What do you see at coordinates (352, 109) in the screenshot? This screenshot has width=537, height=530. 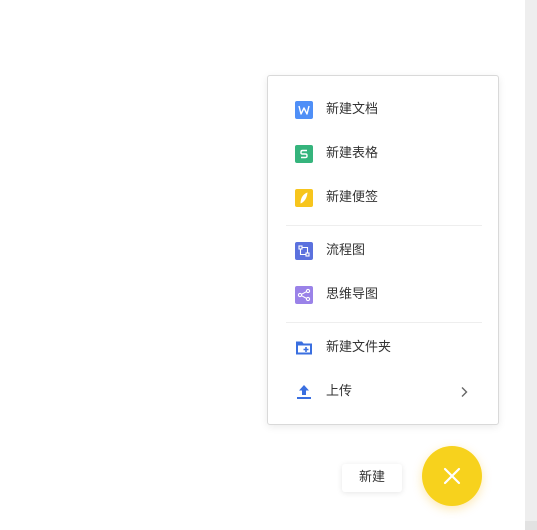 I see `menu-item-label: 新建文档` at bounding box center [352, 109].